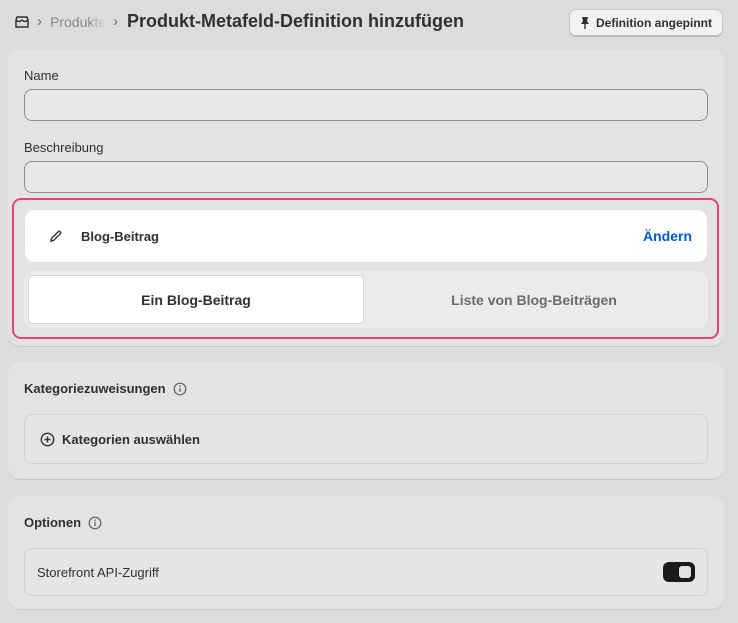 Image resolution: width=738 pixels, height=623 pixels. I want to click on breadcrumb-products-link: Produkte, so click(78, 22).